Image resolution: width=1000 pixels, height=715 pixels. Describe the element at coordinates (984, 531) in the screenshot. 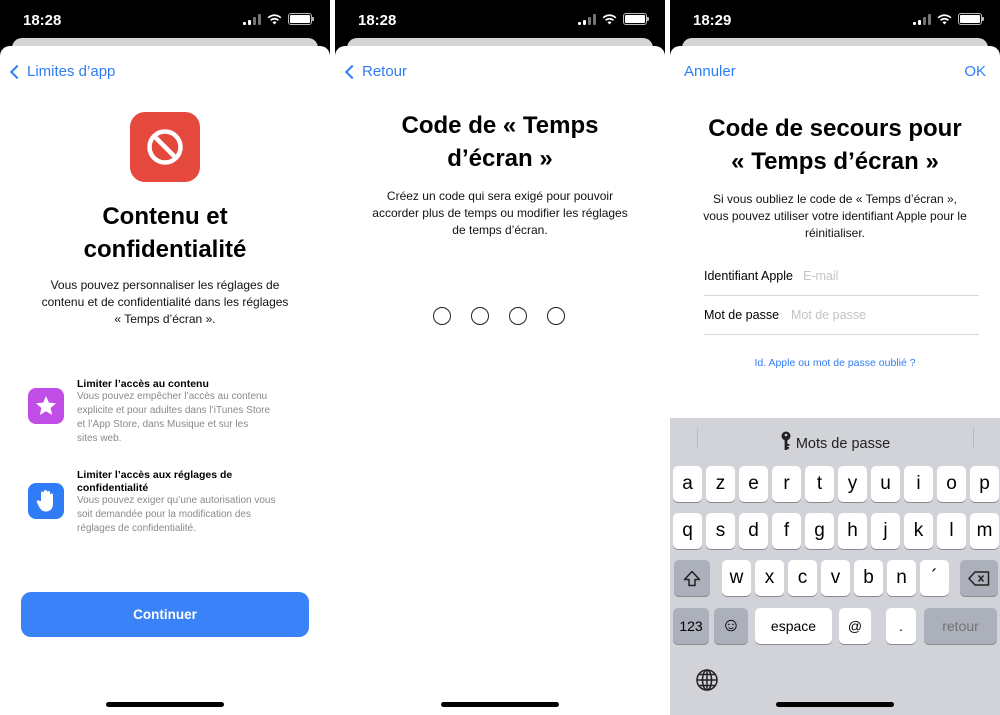

I see `key-m: m` at that location.